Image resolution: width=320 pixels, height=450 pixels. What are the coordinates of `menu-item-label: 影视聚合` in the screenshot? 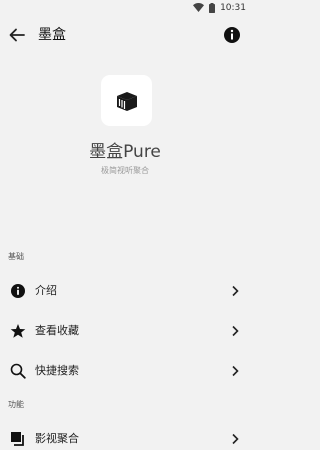 It's located at (57, 438).